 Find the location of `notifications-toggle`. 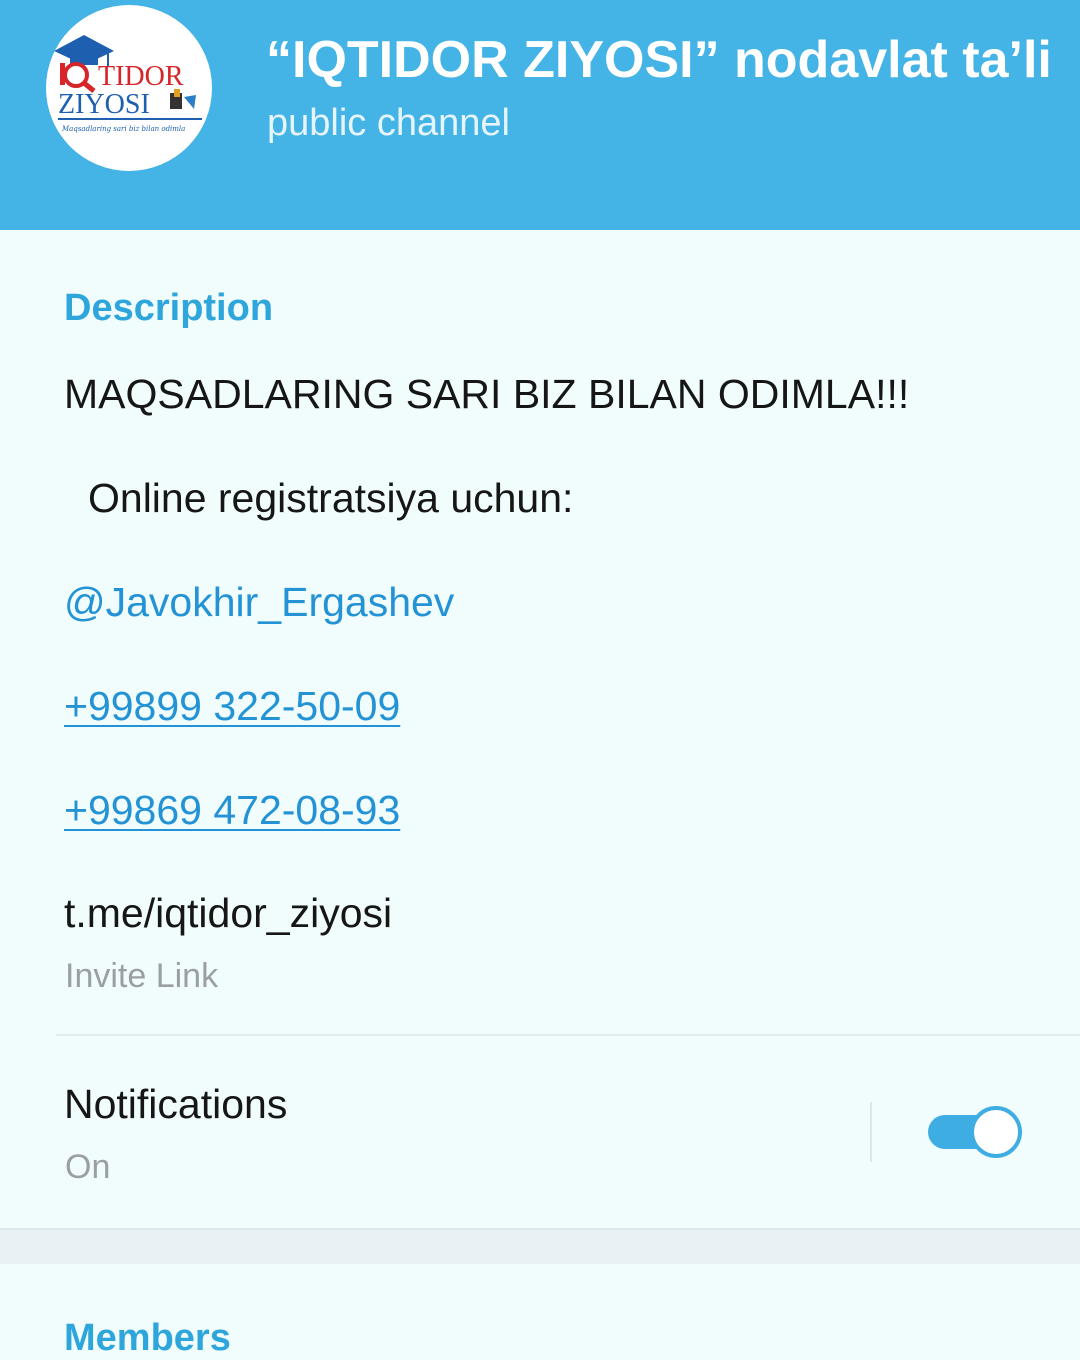

notifications-toggle is located at coordinates (975, 1132).